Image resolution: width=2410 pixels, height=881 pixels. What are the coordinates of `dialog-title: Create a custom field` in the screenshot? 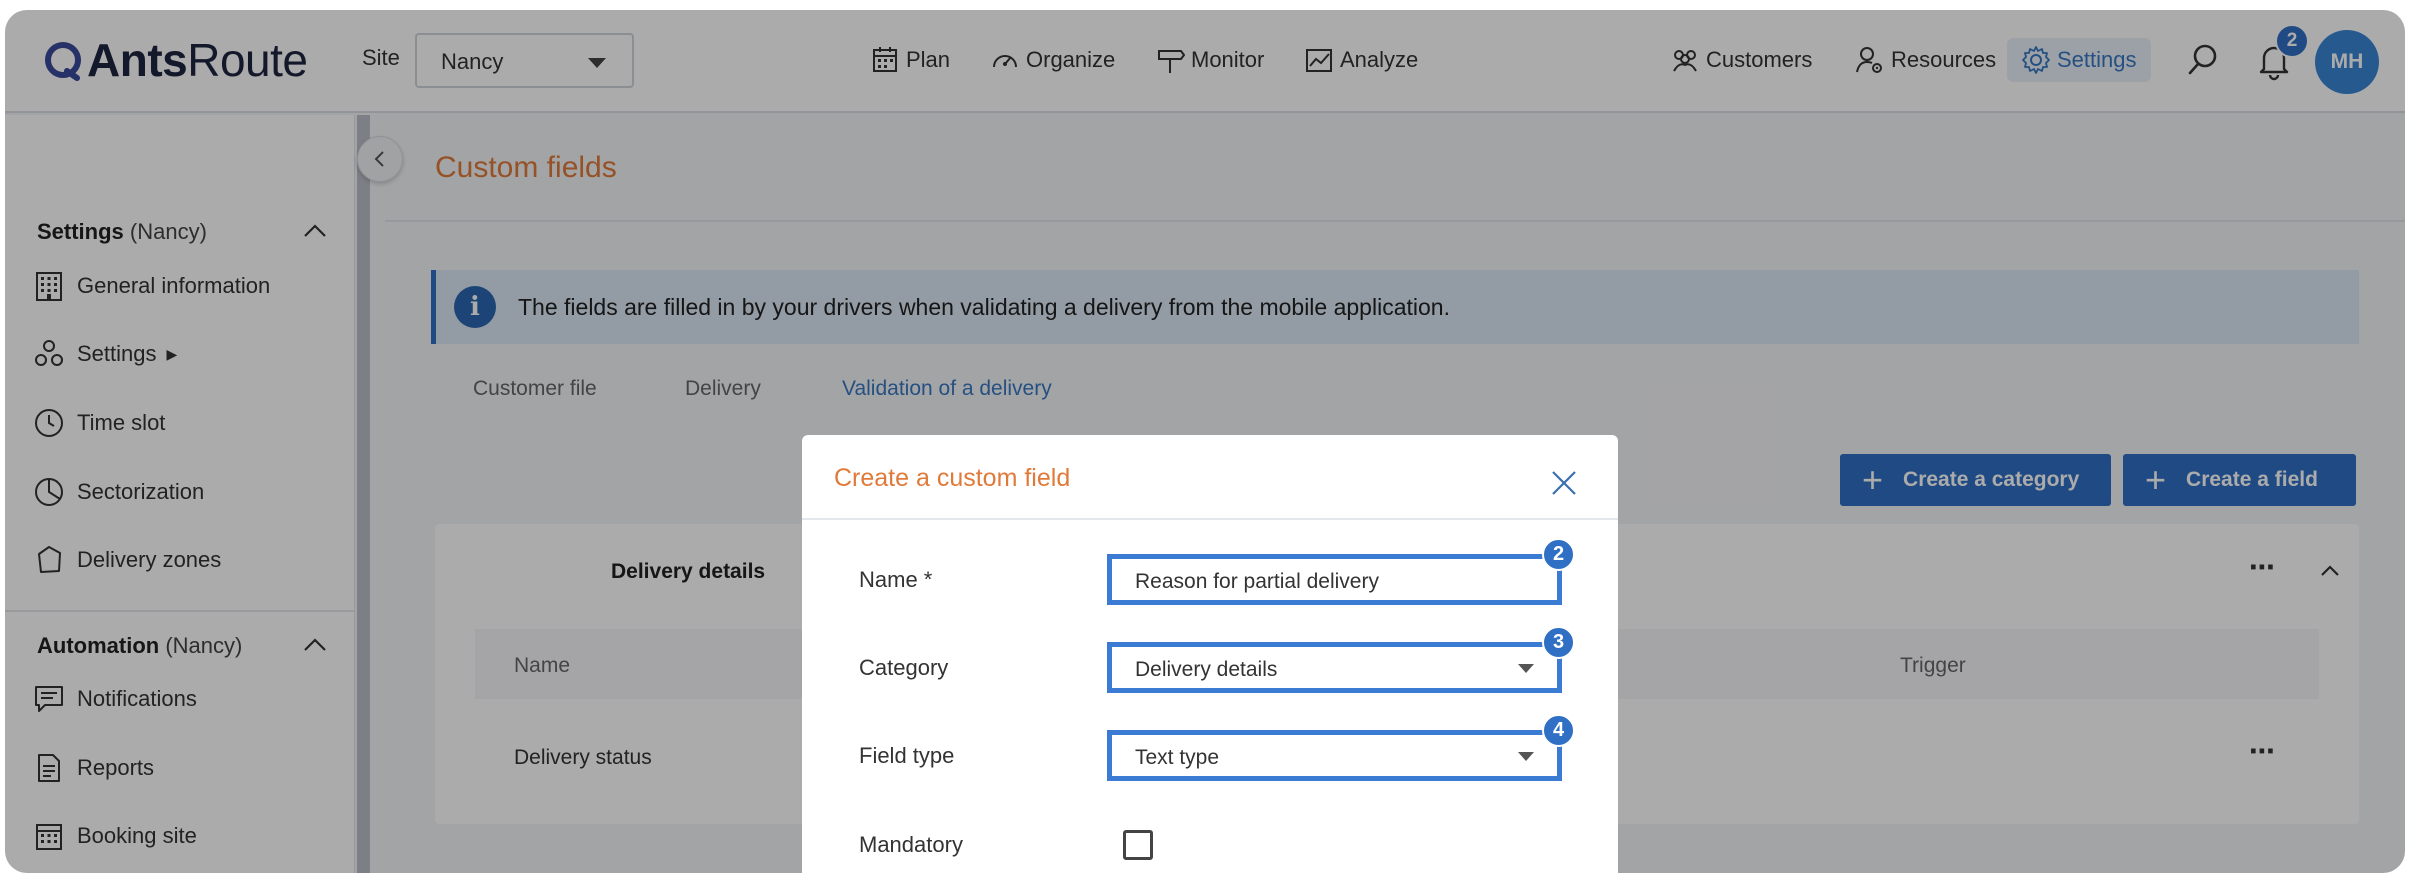 It's located at (952, 478).